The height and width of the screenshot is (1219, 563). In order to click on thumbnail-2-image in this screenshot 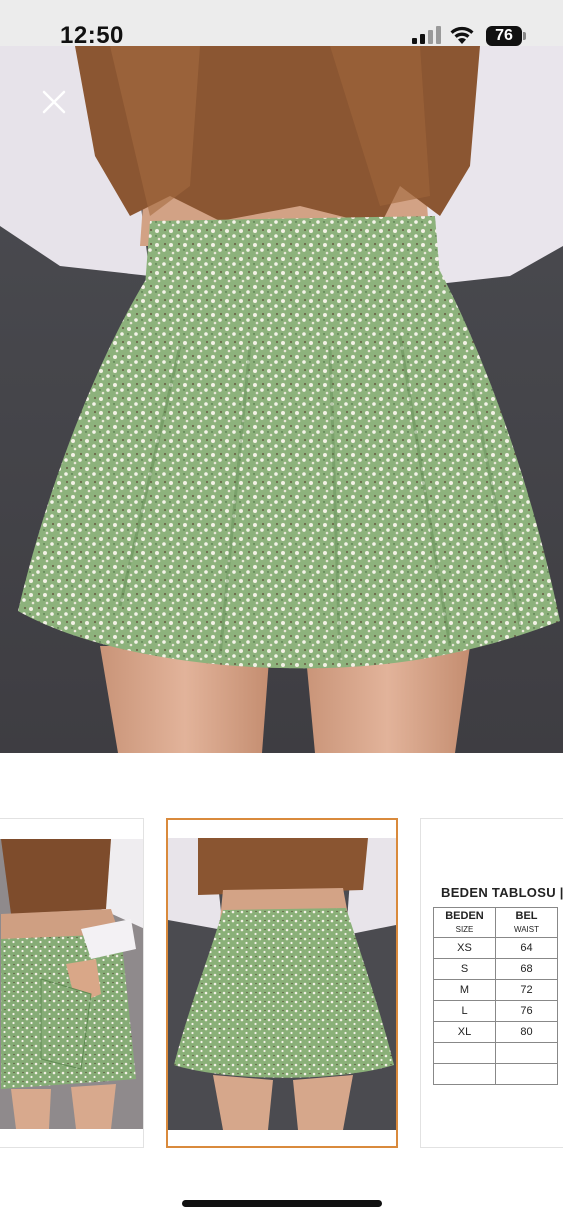, I will do `click(282, 984)`.